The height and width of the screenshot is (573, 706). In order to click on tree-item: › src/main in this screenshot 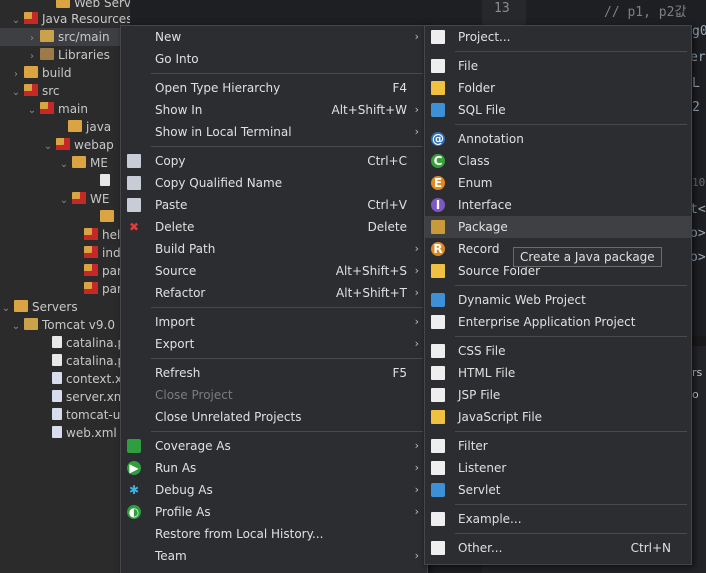, I will do `click(65, 37)`.